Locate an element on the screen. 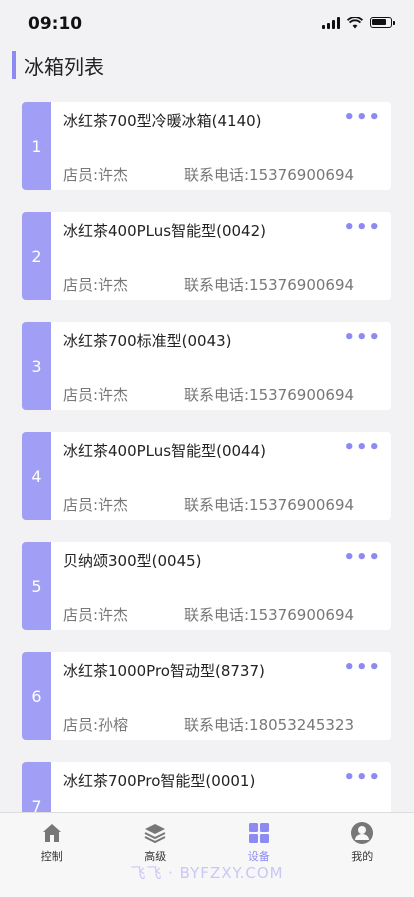 The width and height of the screenshot is (414, 897). grid-icon is located at coordinates (259, 833).